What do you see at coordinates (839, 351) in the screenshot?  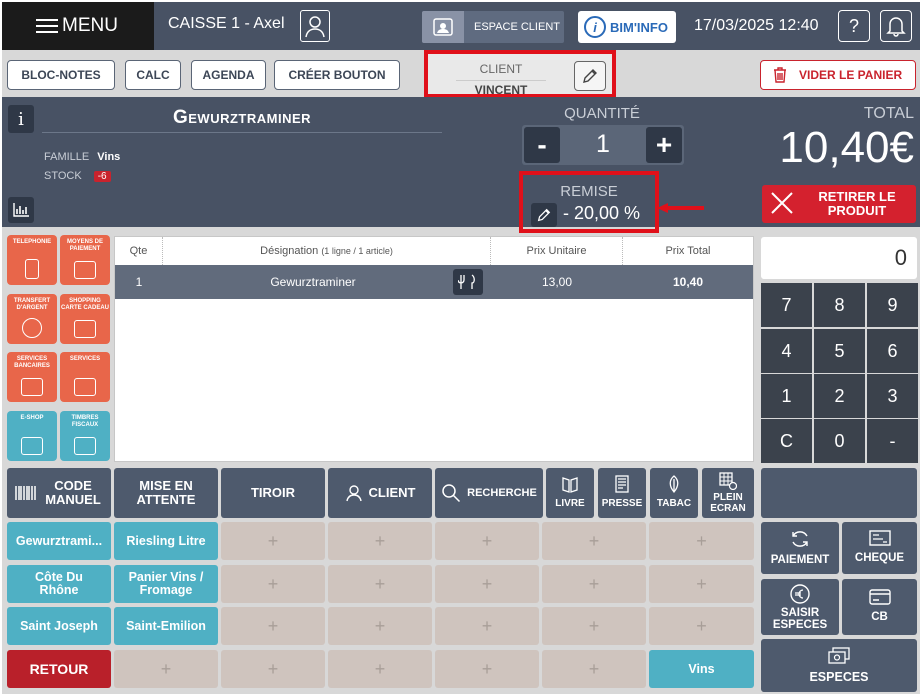 I see `key-5: 5` at bounding box center [839, 351].